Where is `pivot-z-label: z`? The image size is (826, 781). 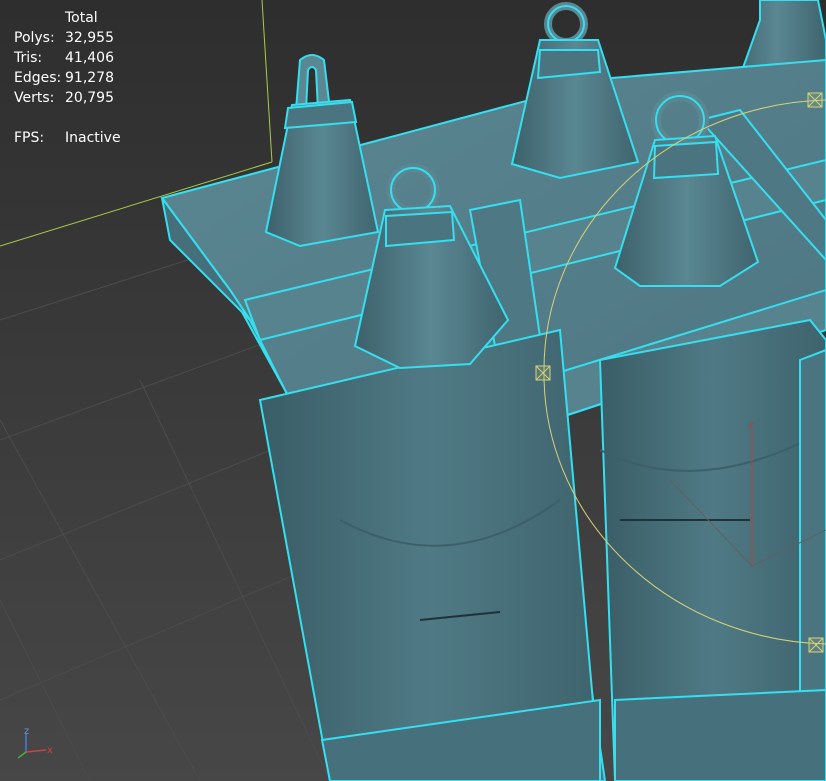 pivot-z-label: z is located at coordinates (751, 424).